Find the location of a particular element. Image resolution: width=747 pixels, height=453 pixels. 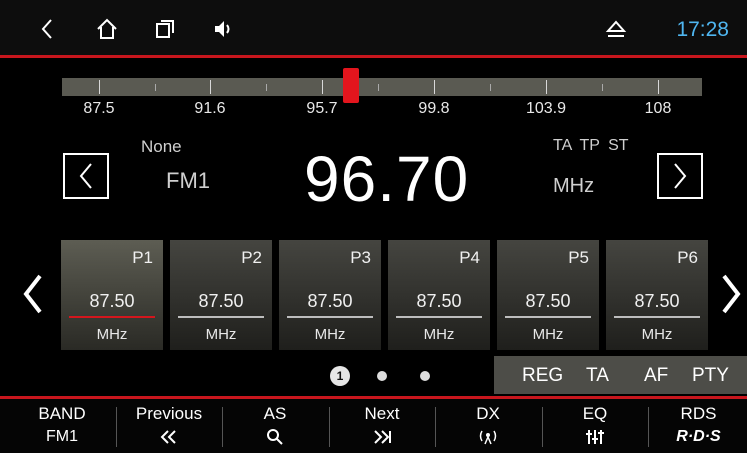

auto-search-button: AS is located at coordinates (275, 426).